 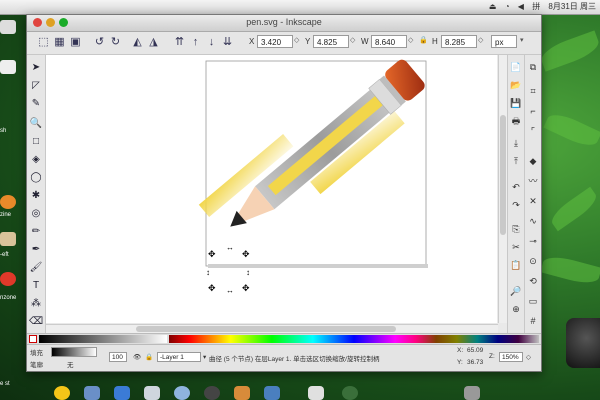 What do you see at coordinates (533, 201) in the screenshot?
I see `snap-intersection-icon: ✕` at bounding box center [533, 201].